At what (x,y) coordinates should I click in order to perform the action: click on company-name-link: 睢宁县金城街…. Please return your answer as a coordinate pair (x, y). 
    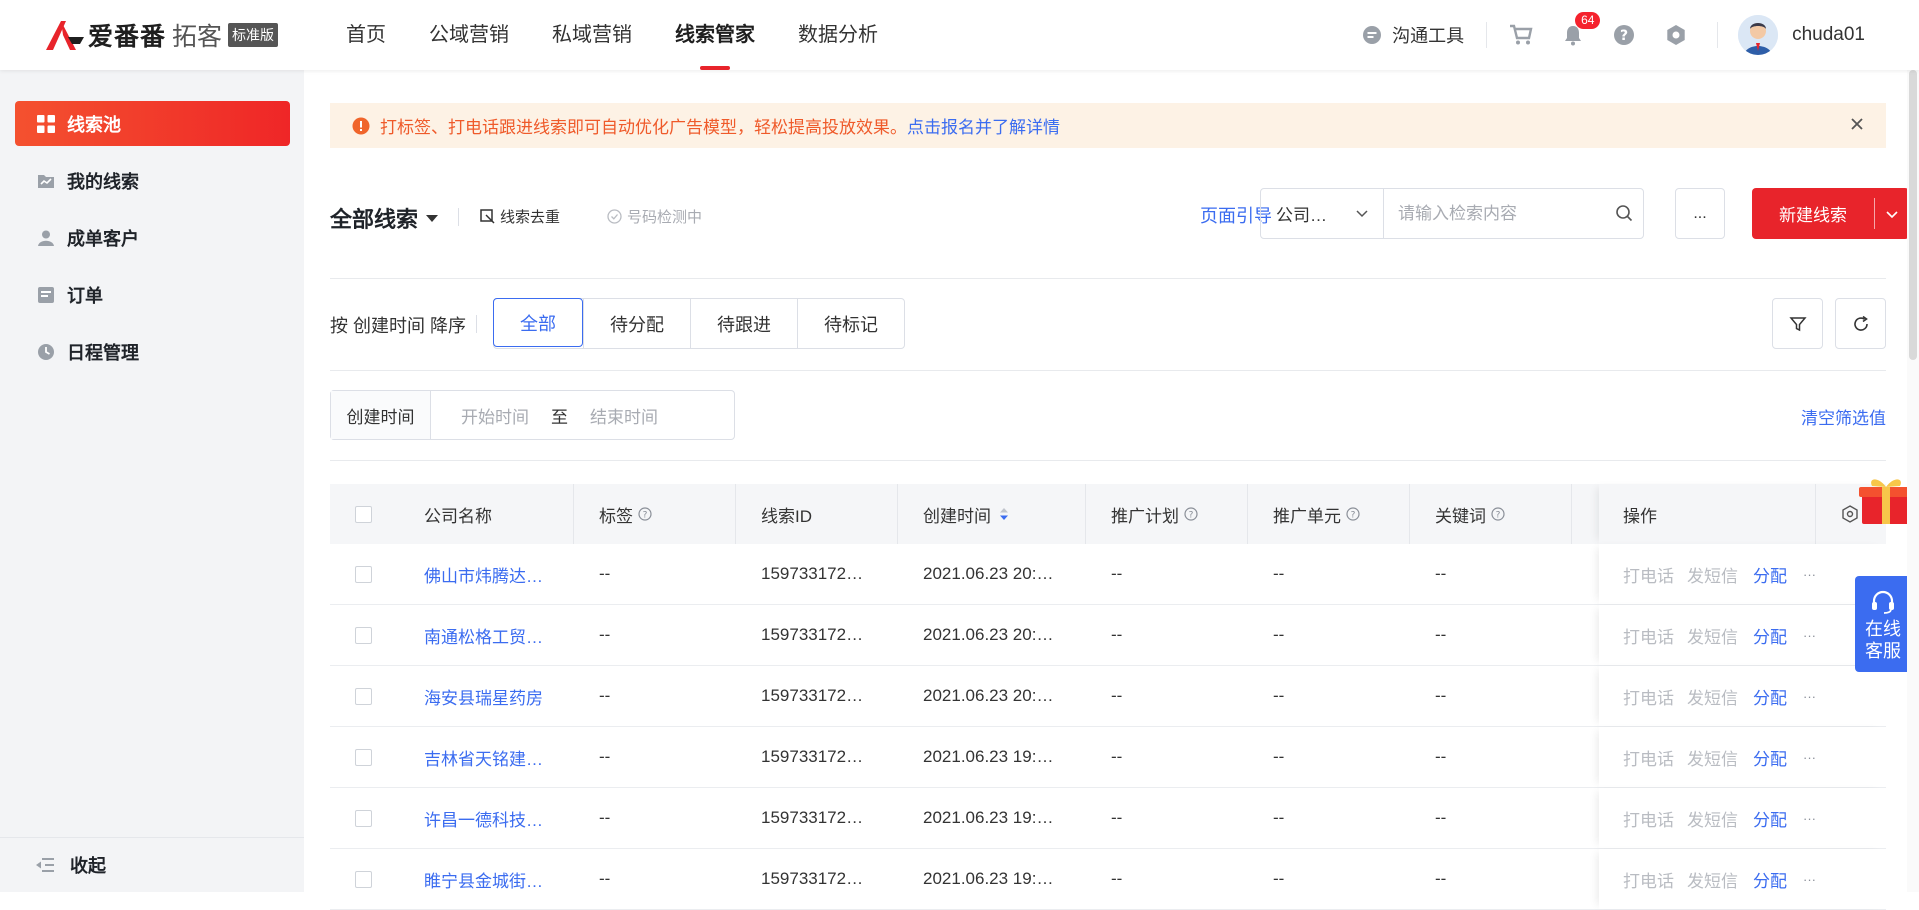
    Looking at the image, I should click on (483, 879).